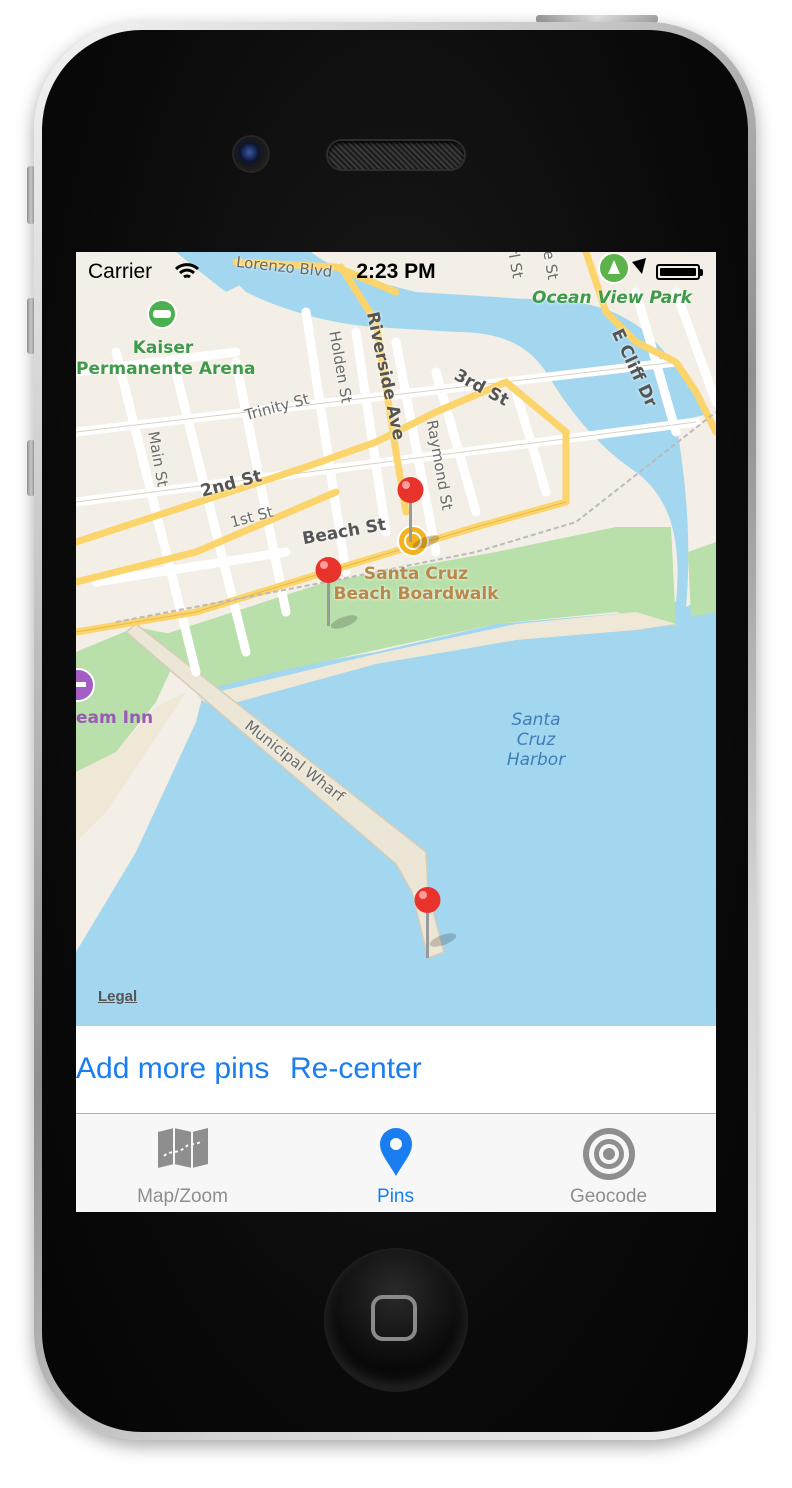 The width and height of the screenshot is (792, 1488). Describe the element at coordinates (117, 996) in the screenshot. I see `legal-link: Legal` at that location.